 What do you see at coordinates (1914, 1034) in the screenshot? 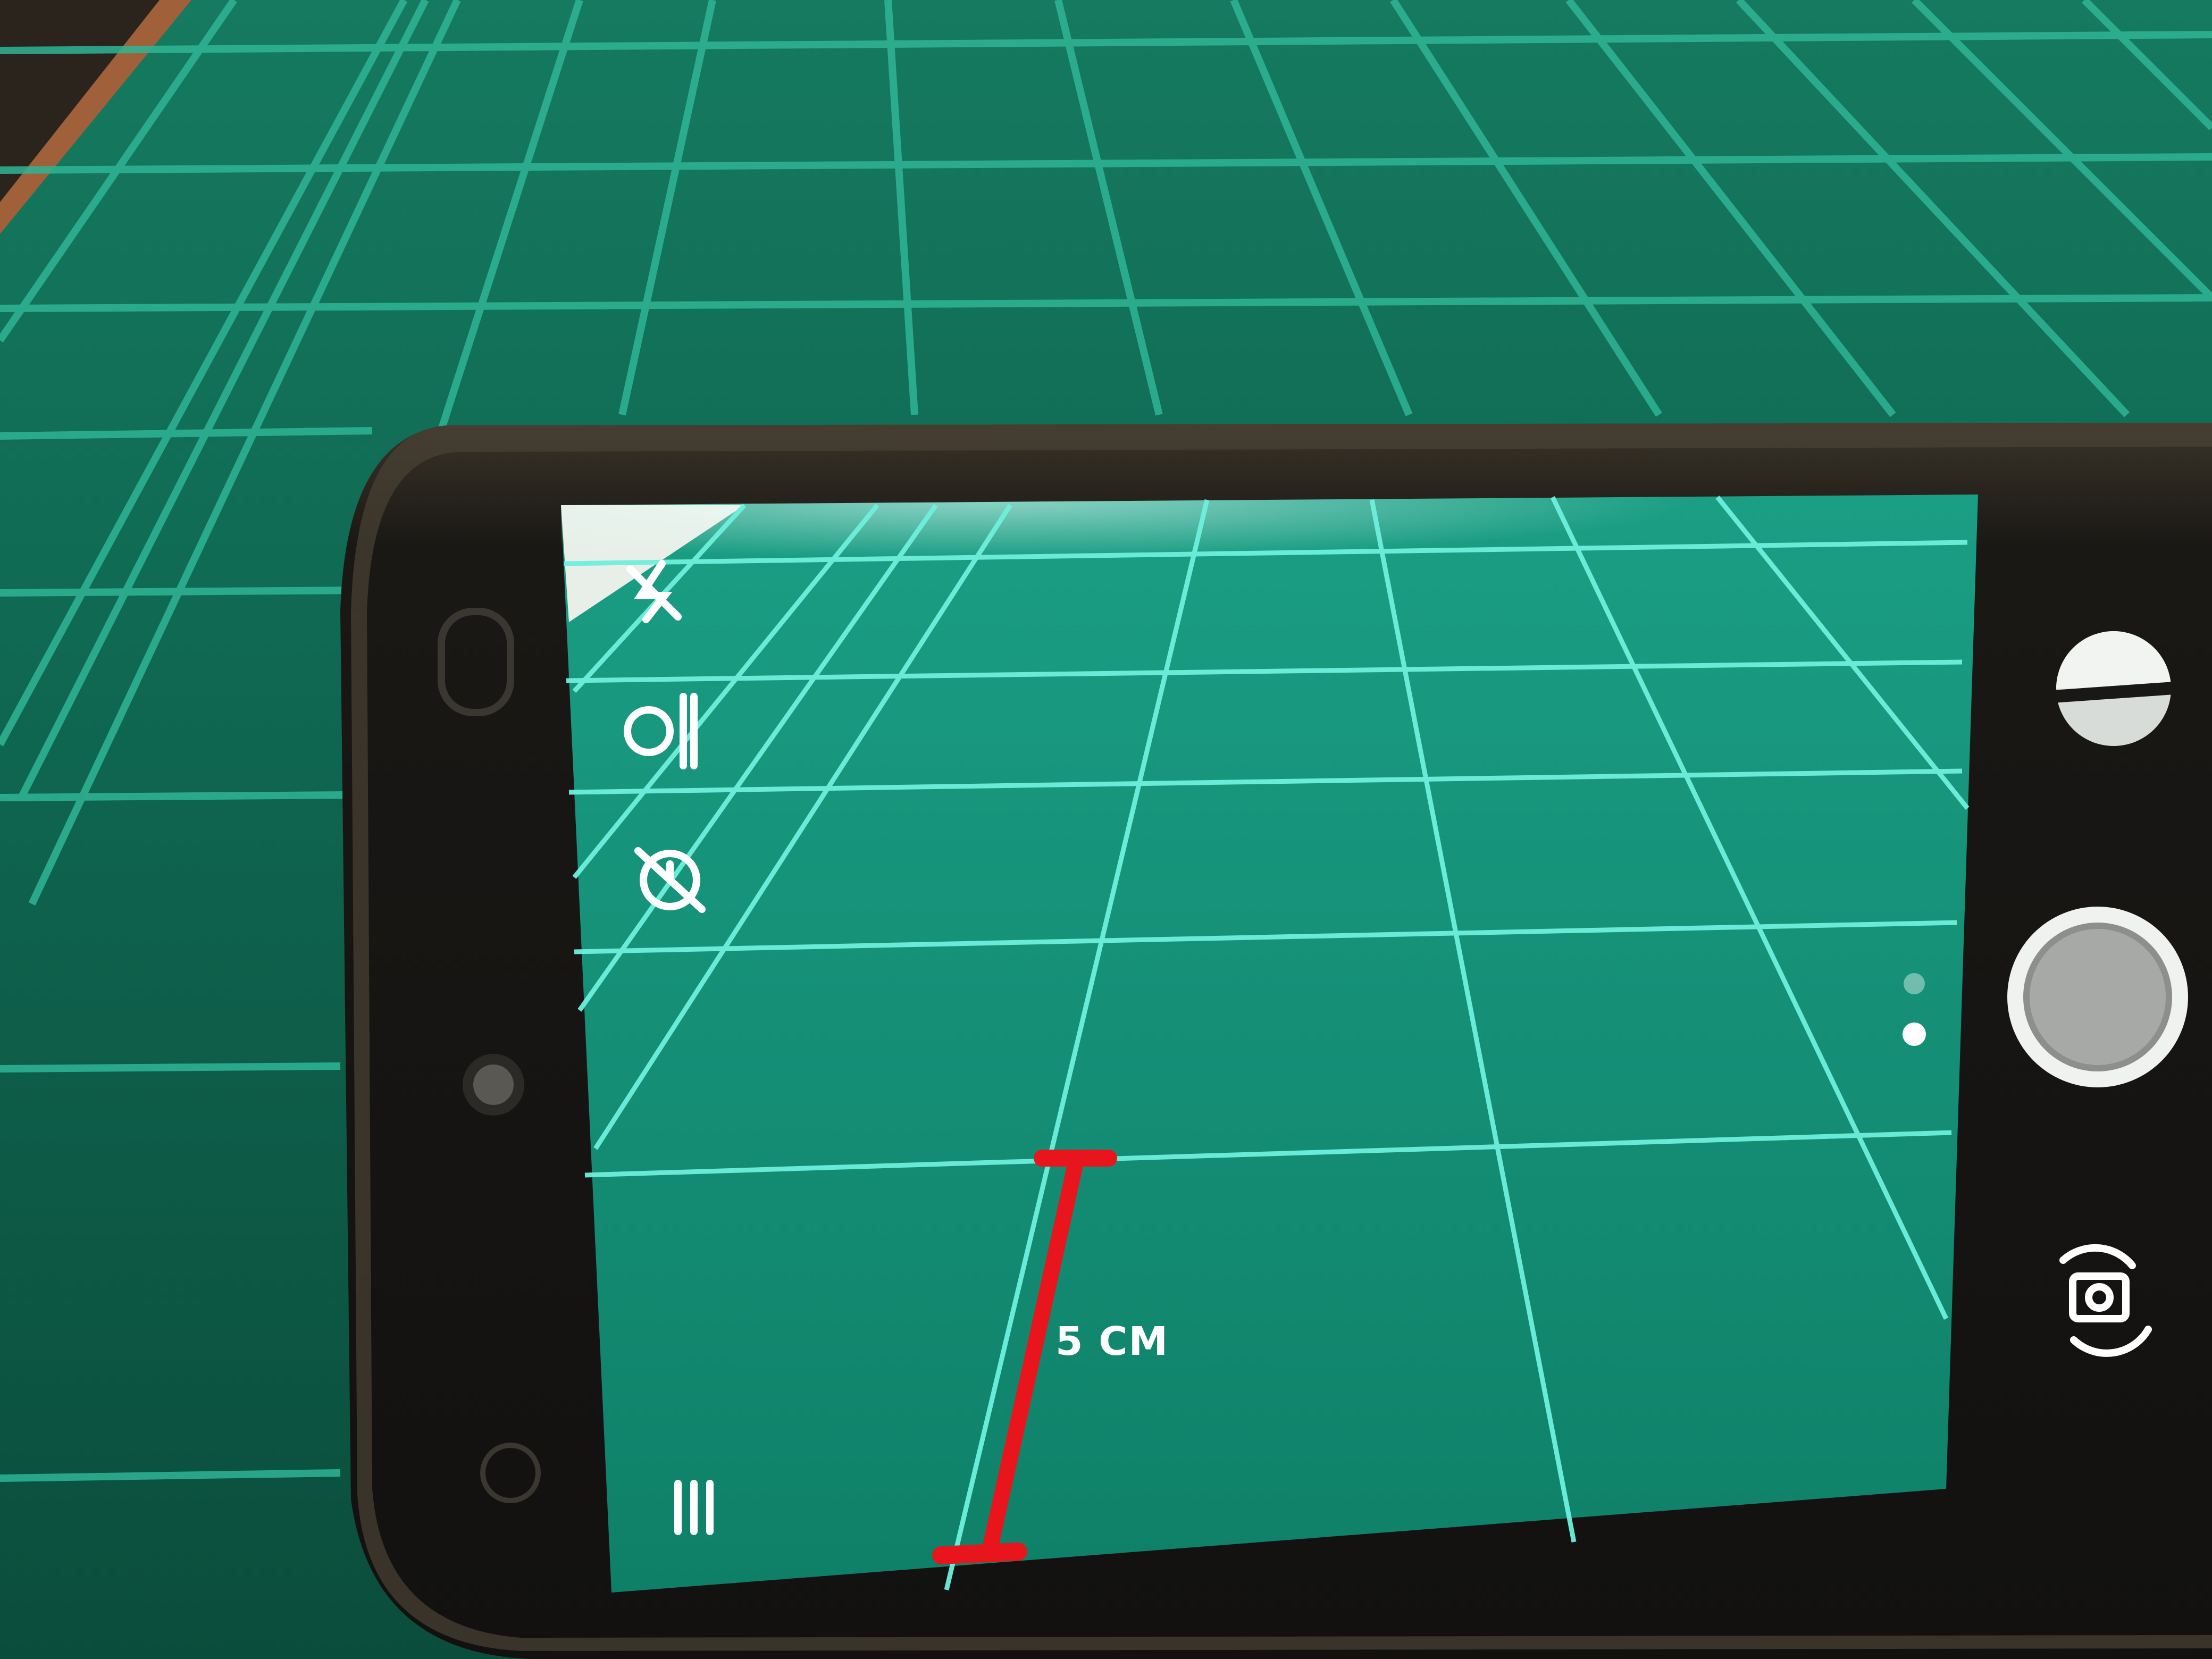
I see `mode-dot-active` at bounding box center [1914, 1034].